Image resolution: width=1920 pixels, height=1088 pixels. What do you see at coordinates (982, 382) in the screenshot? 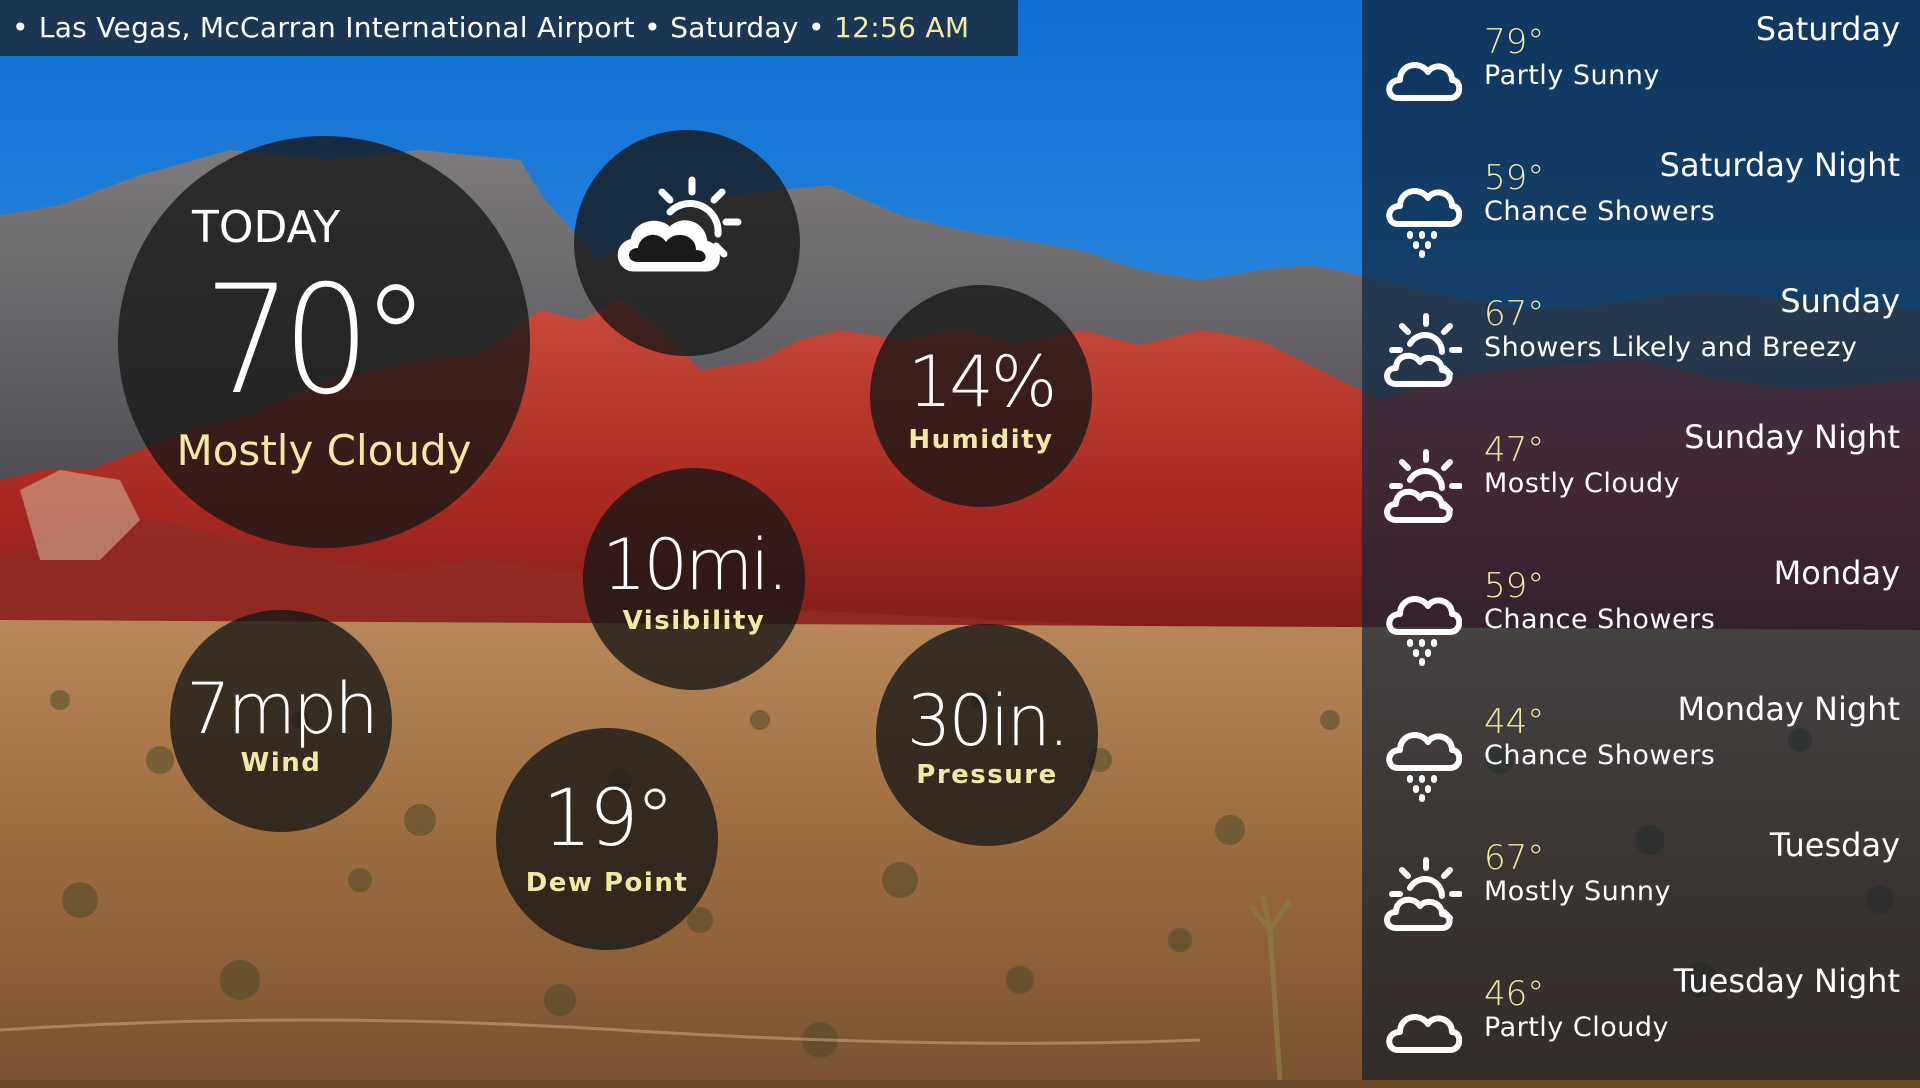
I see `humidity-value: 14%` at bounding box center [982, 382].